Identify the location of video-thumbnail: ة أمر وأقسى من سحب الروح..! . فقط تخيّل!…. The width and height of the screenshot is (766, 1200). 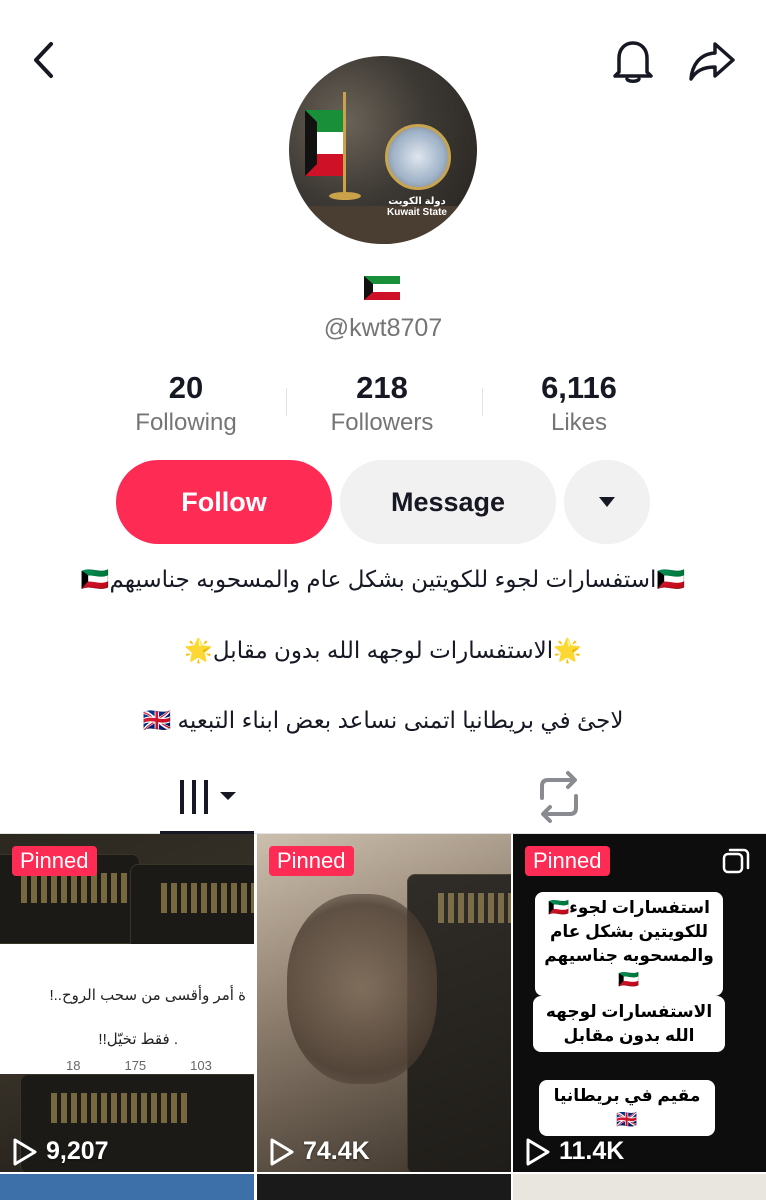
(127, 1003).